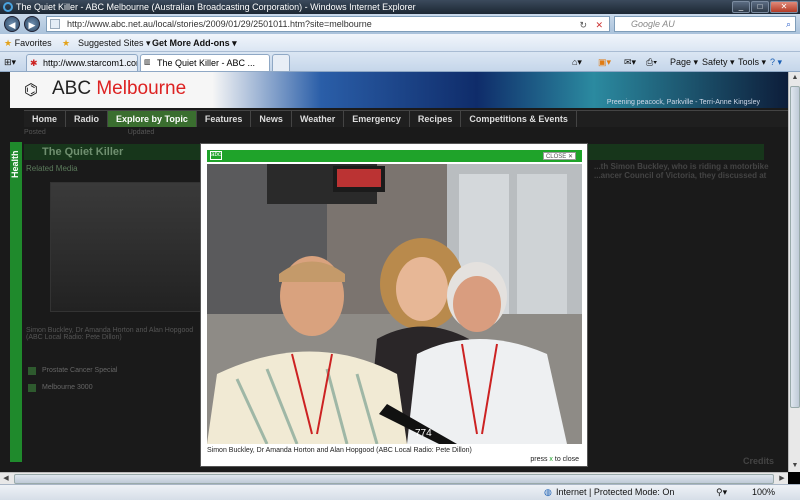  Describe the element at coordinates (684, 62) in the screenshot. I see `page-menu: Page ▾` at that location.